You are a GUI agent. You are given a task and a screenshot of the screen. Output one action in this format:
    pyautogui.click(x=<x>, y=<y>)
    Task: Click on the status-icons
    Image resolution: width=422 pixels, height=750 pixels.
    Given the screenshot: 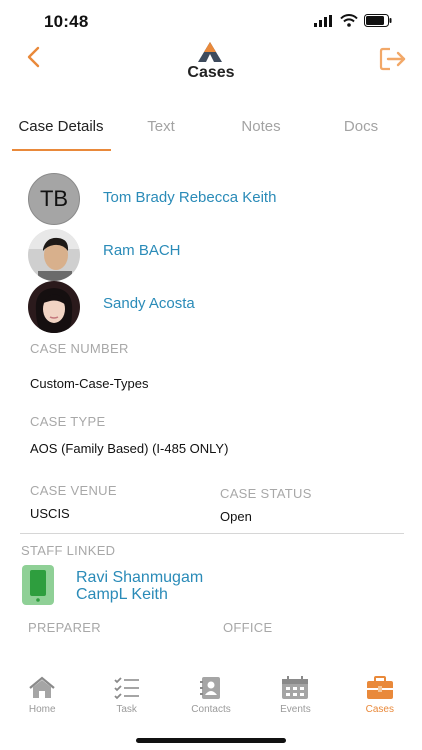 What is the action you would take?
    pyautogui.click(x=353, y=20)
    